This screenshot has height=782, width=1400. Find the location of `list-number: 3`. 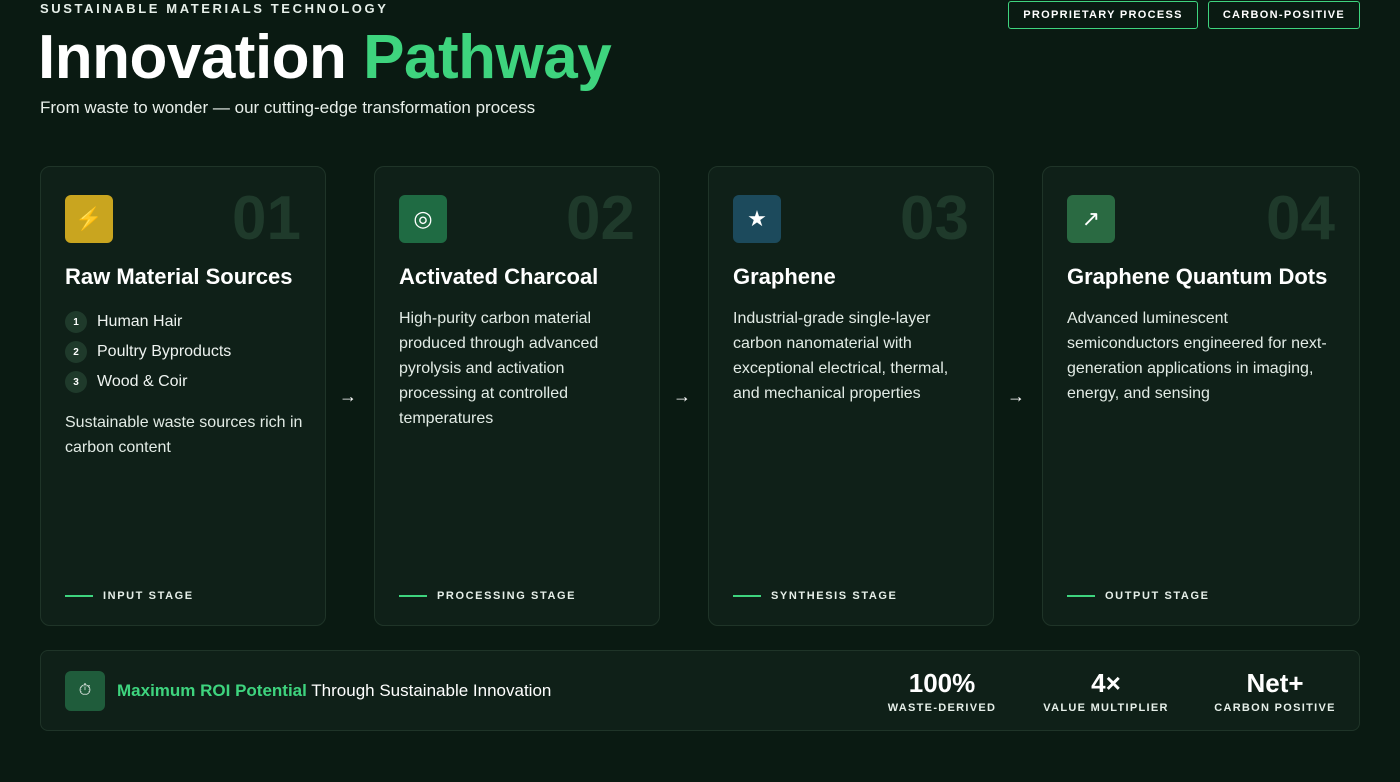

list-number: 3 is located at coordinates (76, 382).